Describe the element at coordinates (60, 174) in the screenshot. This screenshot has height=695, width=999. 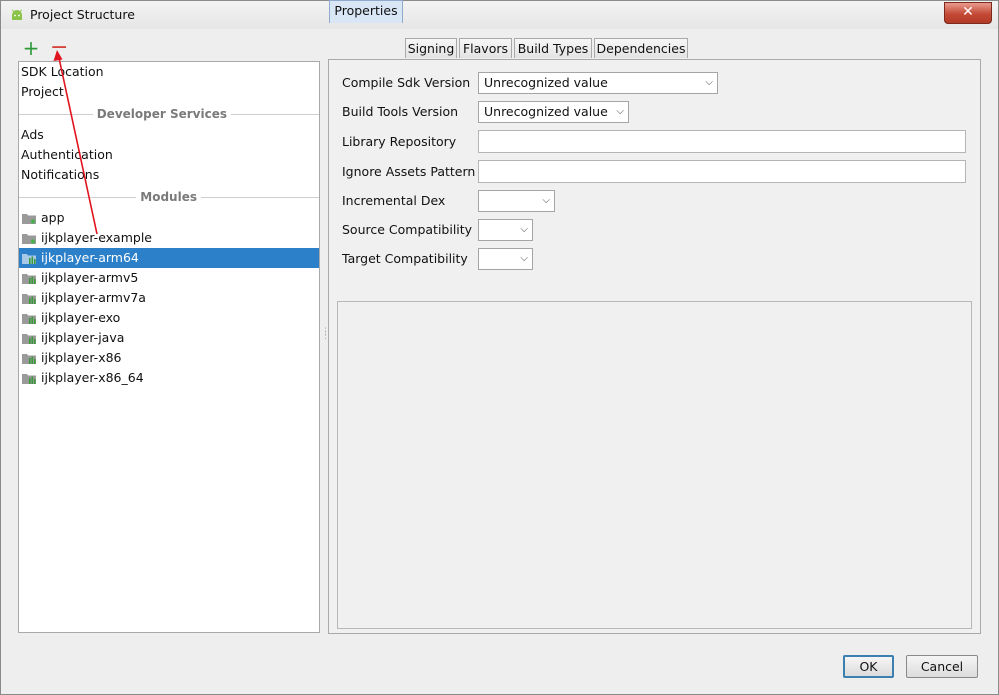
I see `sidebar-item-label: Notifications` at that location.